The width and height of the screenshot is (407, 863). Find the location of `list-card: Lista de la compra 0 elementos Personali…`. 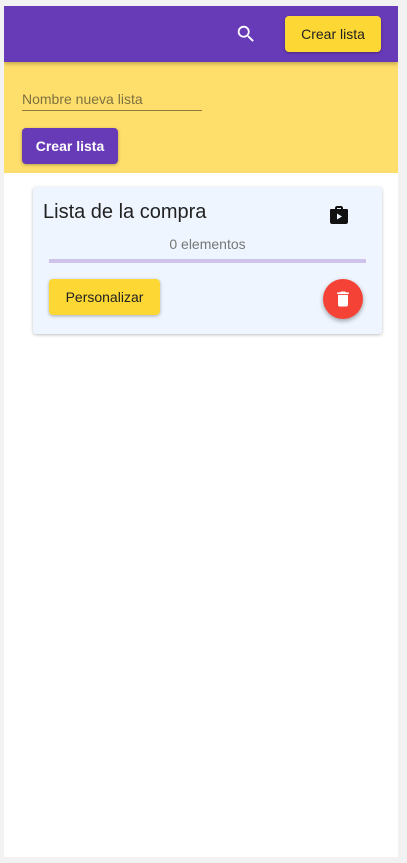

list-card: Lista de la compra 0 elementos Personali… is located at coordinates (207, 260).